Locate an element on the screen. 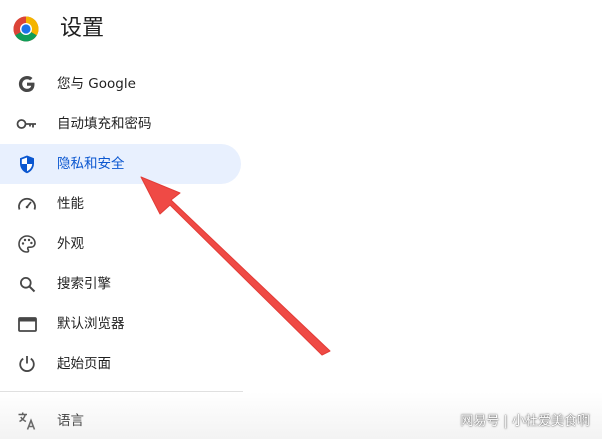  sidebar-divider is located at coordinates (121, 391).